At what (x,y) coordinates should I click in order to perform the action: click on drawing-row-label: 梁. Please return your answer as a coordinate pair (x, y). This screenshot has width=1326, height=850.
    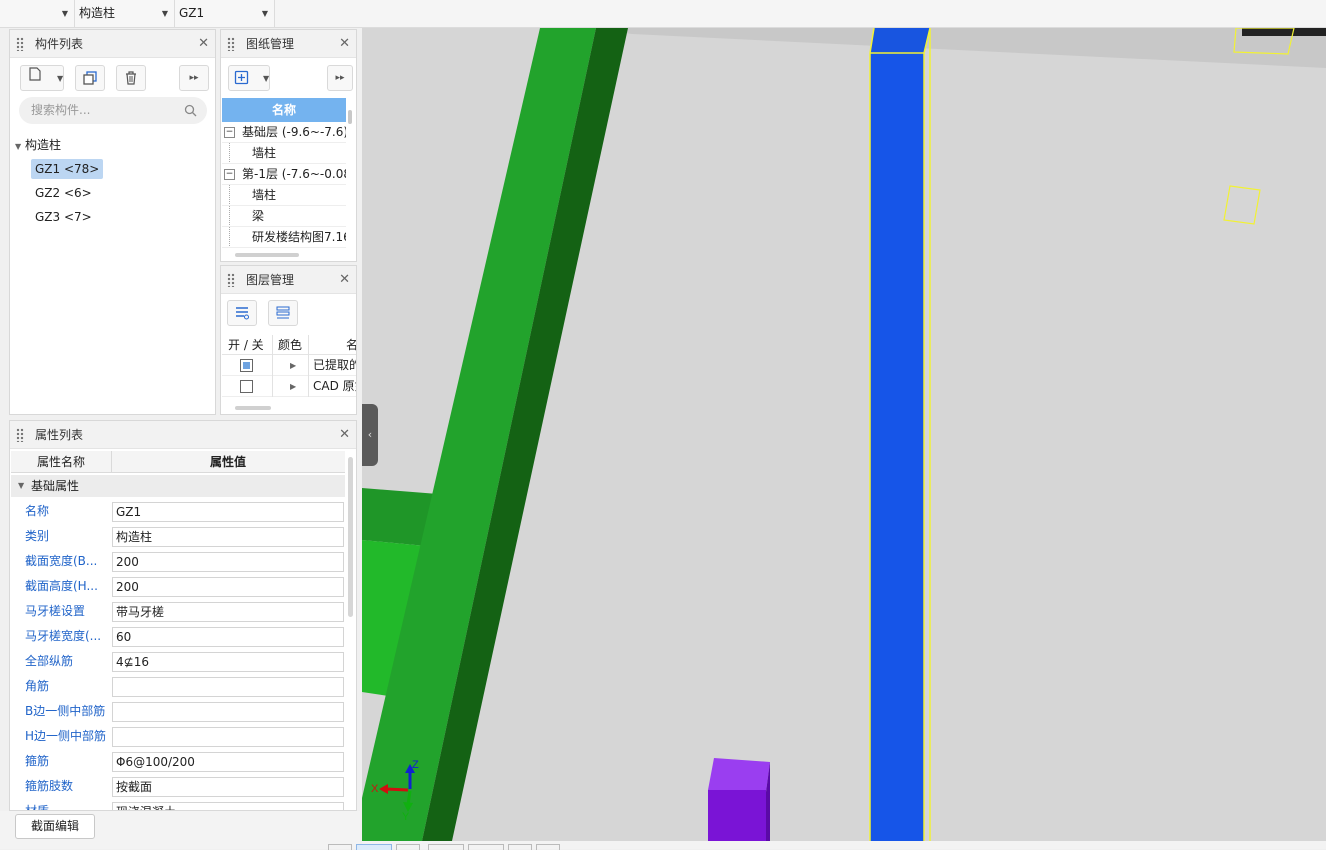
    Looking at the image, I should click on (258, 216).